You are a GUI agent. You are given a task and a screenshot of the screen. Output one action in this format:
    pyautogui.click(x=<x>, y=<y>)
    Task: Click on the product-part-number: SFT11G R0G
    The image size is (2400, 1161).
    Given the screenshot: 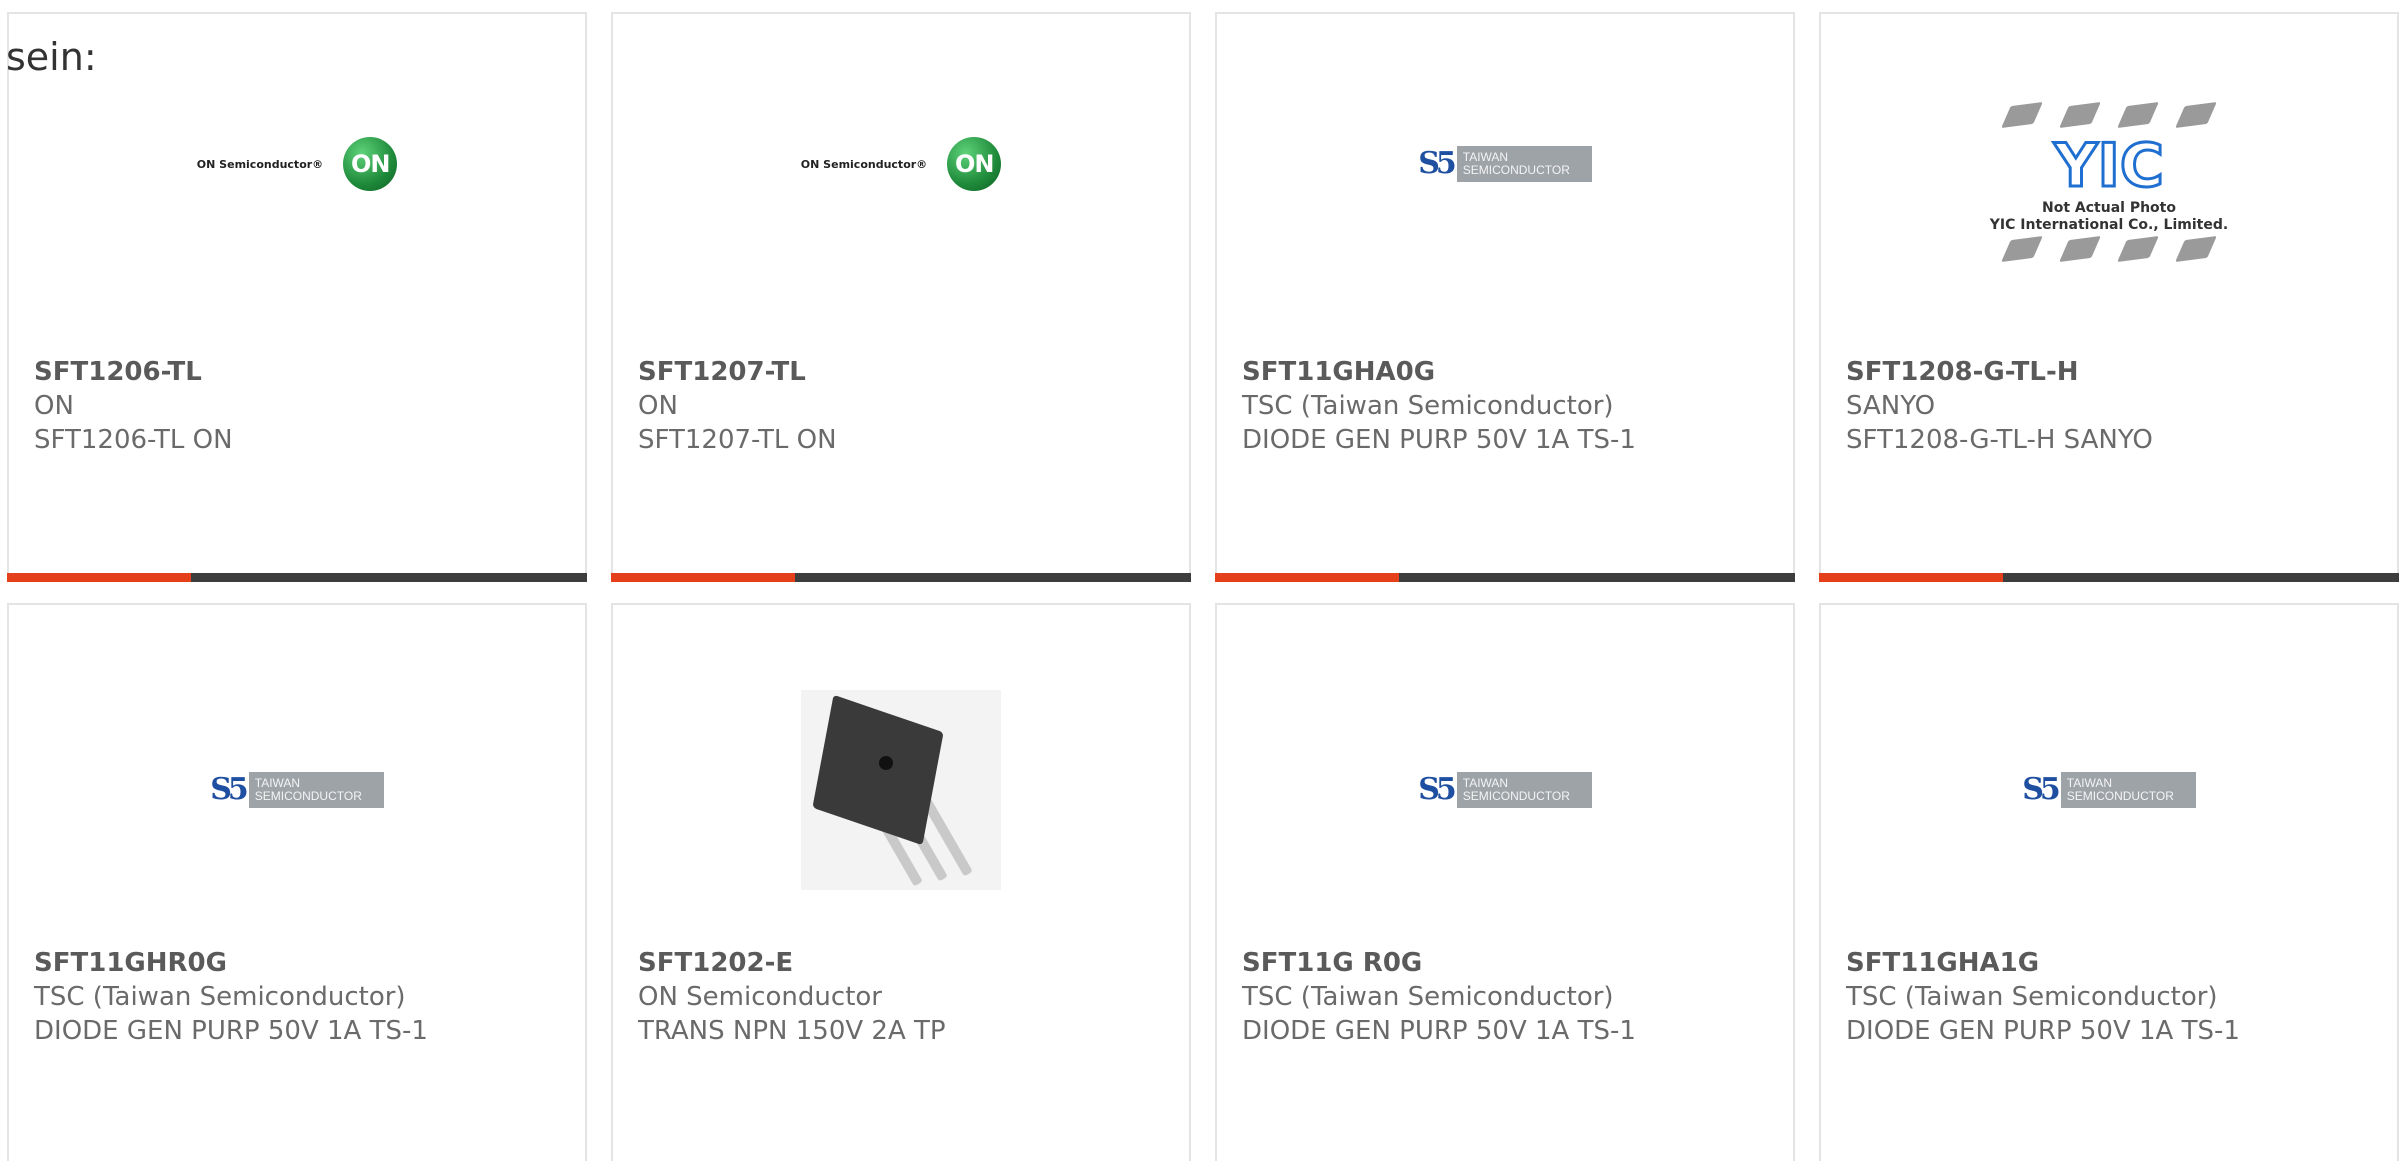 What is the action you would take?
    pyautogui.click(x=1332, y=963)
    